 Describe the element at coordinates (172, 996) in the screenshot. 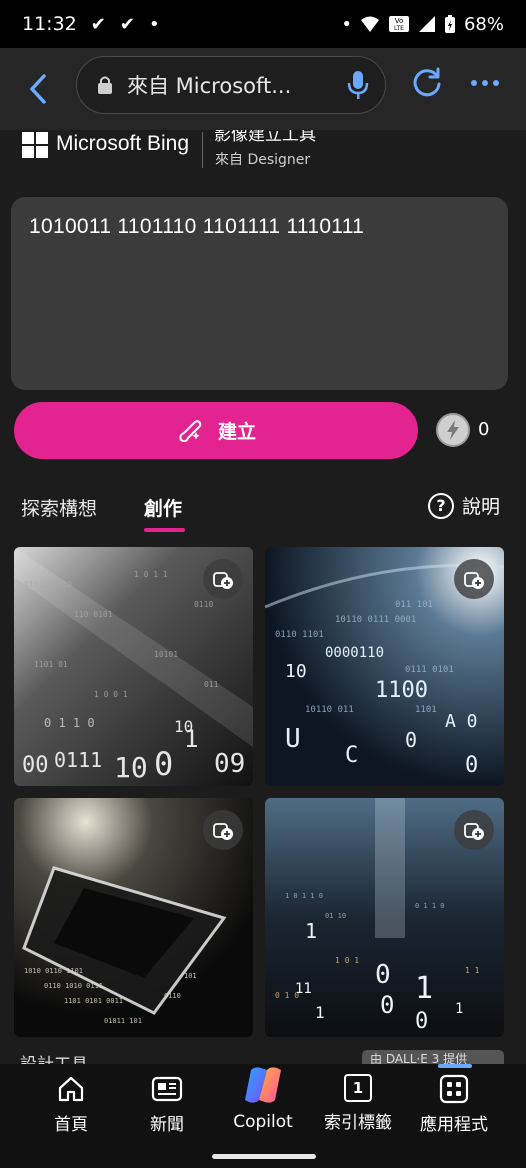

I see `svg-text: 0110` at that location.